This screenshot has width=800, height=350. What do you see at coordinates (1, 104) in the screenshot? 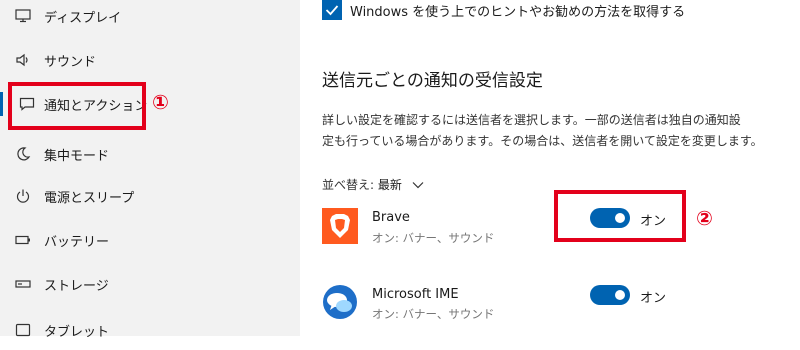
I see `selection-indicator` at bounding box center [1, 104].